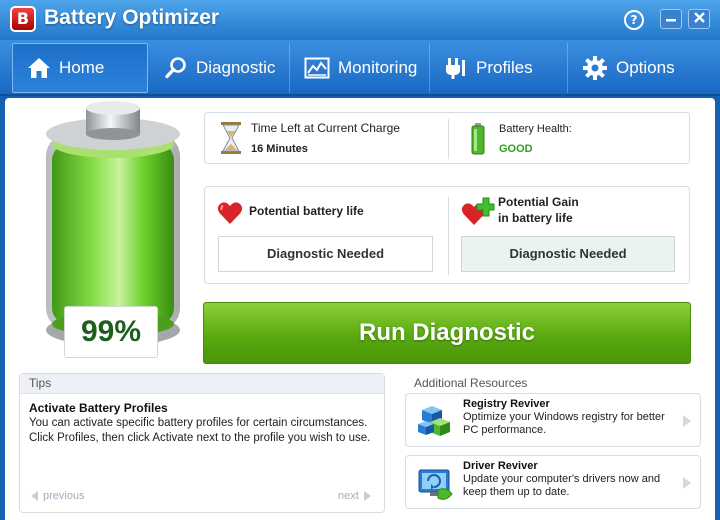  What do you see at coordinates (98, 408) in the screenshot?
I see `tip-title: Activate Battery Profiles` at bounding box center [98, 408].